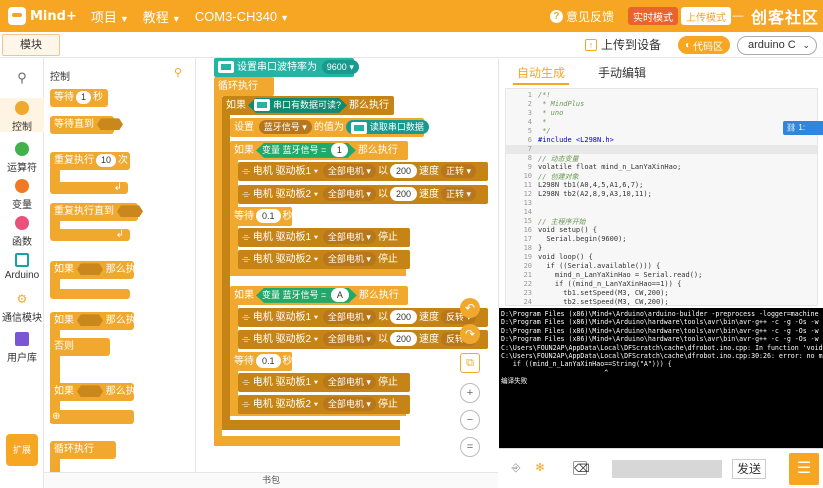  What do you see at coordinates (22, 78) in the screenshot?
I see `search-button: ⚲` at bounding box center [22, 78].